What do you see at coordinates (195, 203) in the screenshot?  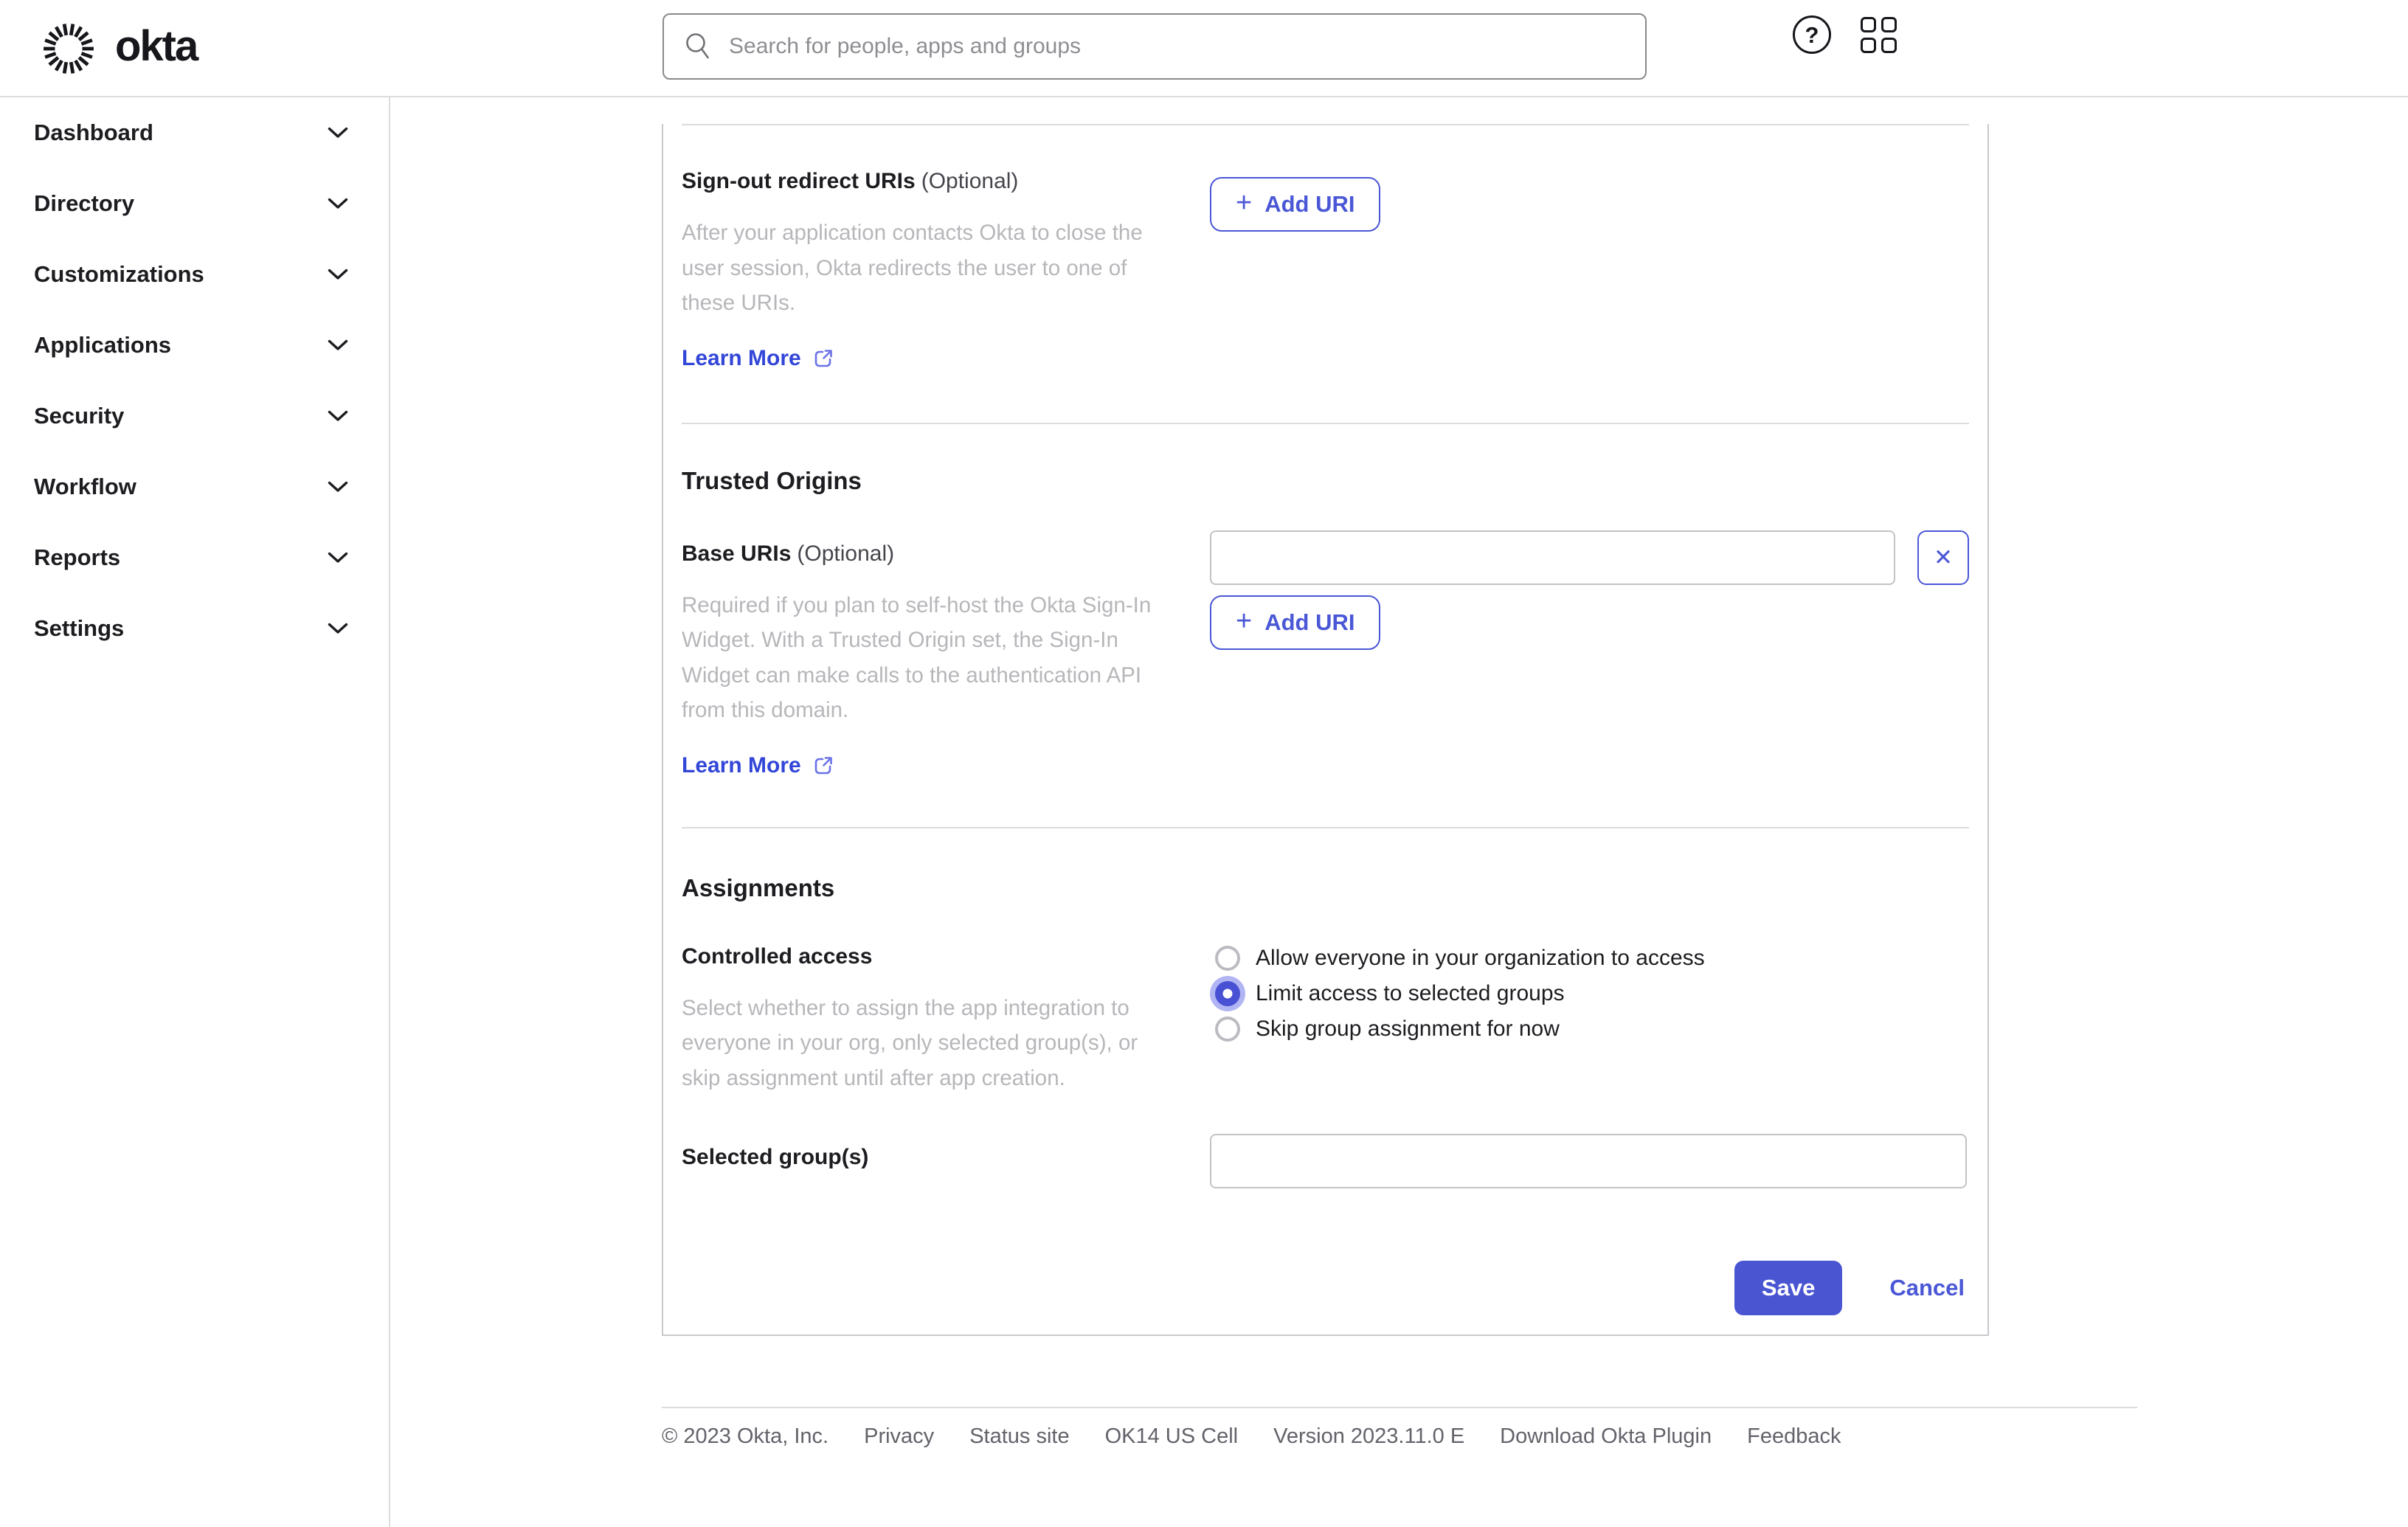 I see `sidebar-item-directory: Directory` at bounding box center [195, 203].